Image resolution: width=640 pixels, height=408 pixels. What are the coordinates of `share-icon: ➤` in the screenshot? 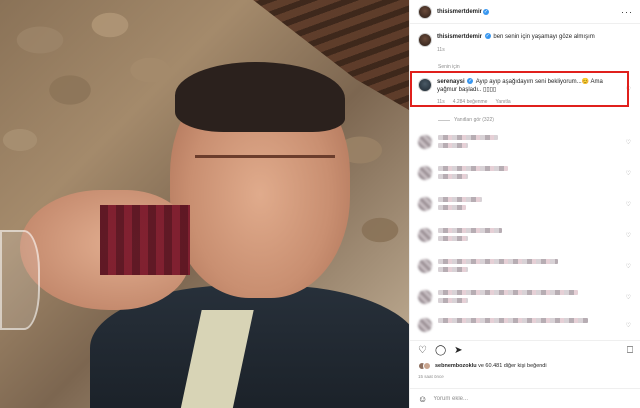 It's located at (458, 350).